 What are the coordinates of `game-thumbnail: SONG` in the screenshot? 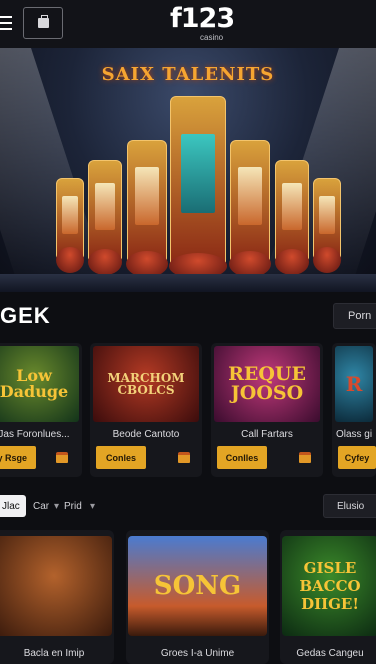 It's located at (197, 586).